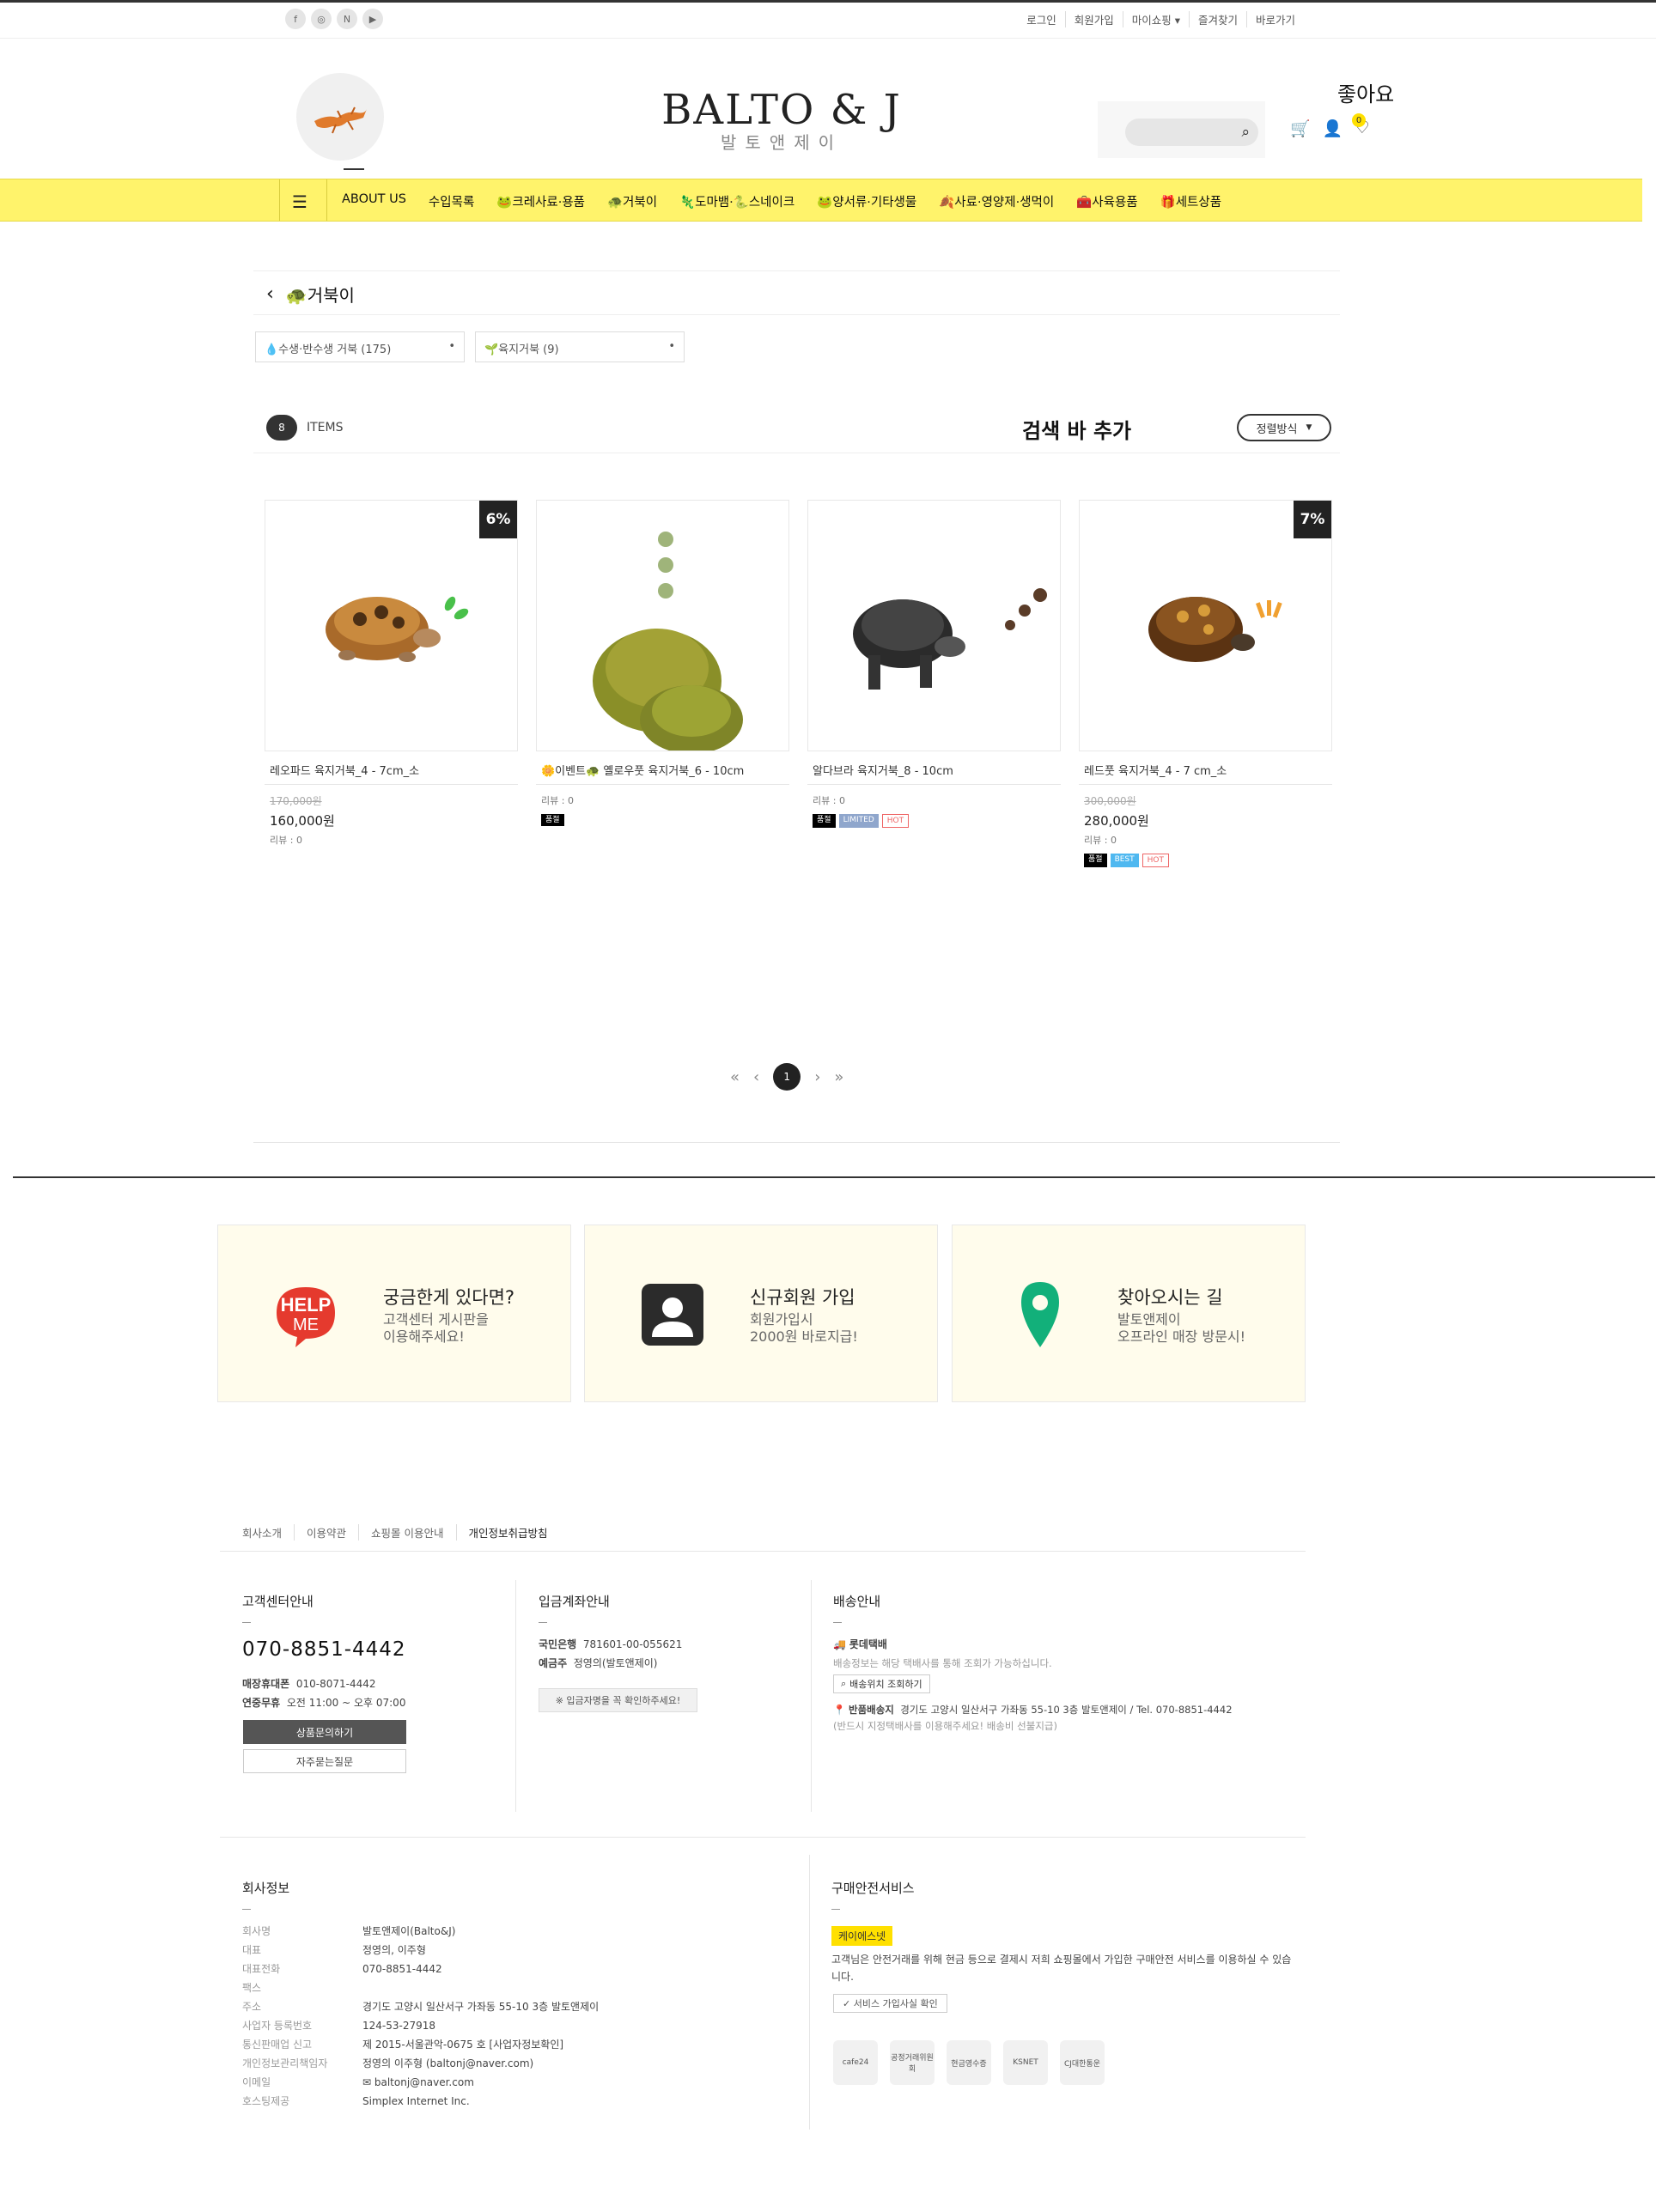  What do you see at coordinates (1300, 128) in the screenshot?
I see `cart-icon: 🛒` at bounding box center [1300, 128].